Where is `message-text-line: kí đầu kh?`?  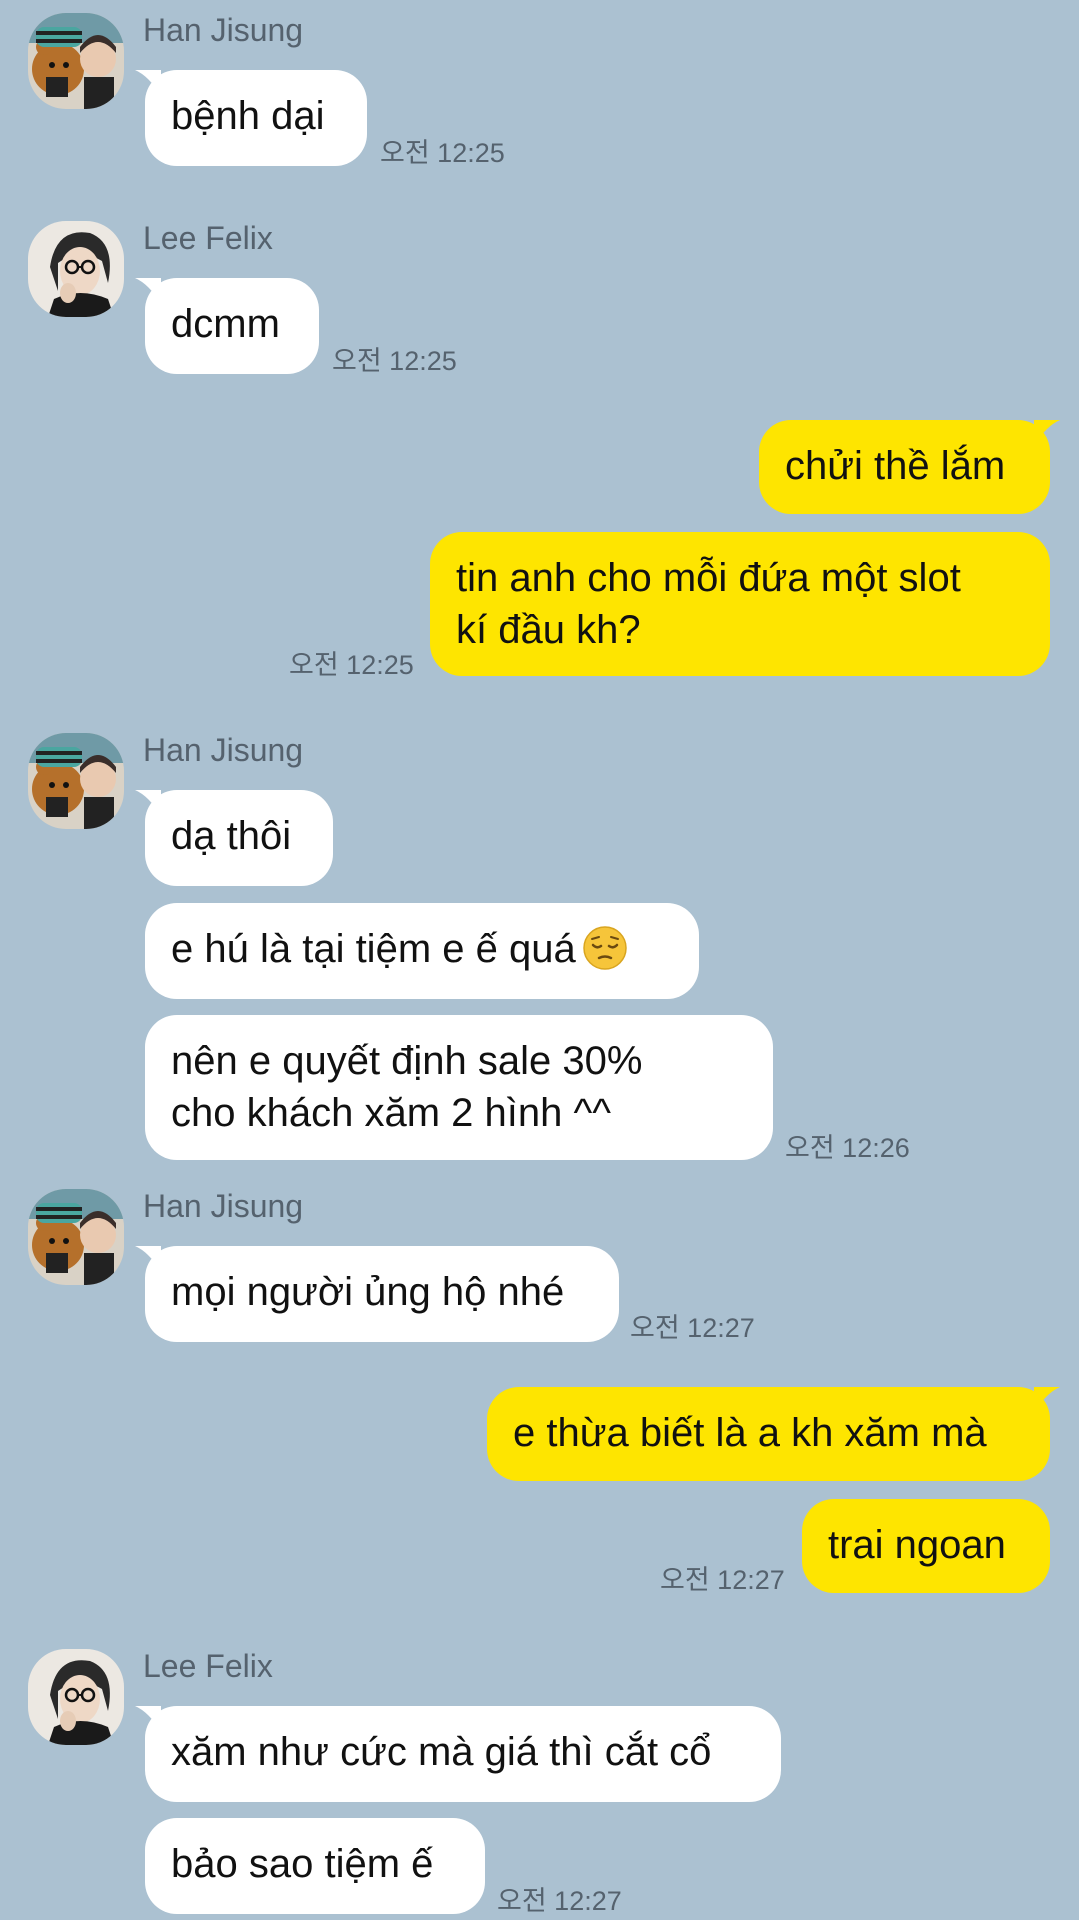 message-text-line: kí đầu kh? is located at coordinates (548, 630).